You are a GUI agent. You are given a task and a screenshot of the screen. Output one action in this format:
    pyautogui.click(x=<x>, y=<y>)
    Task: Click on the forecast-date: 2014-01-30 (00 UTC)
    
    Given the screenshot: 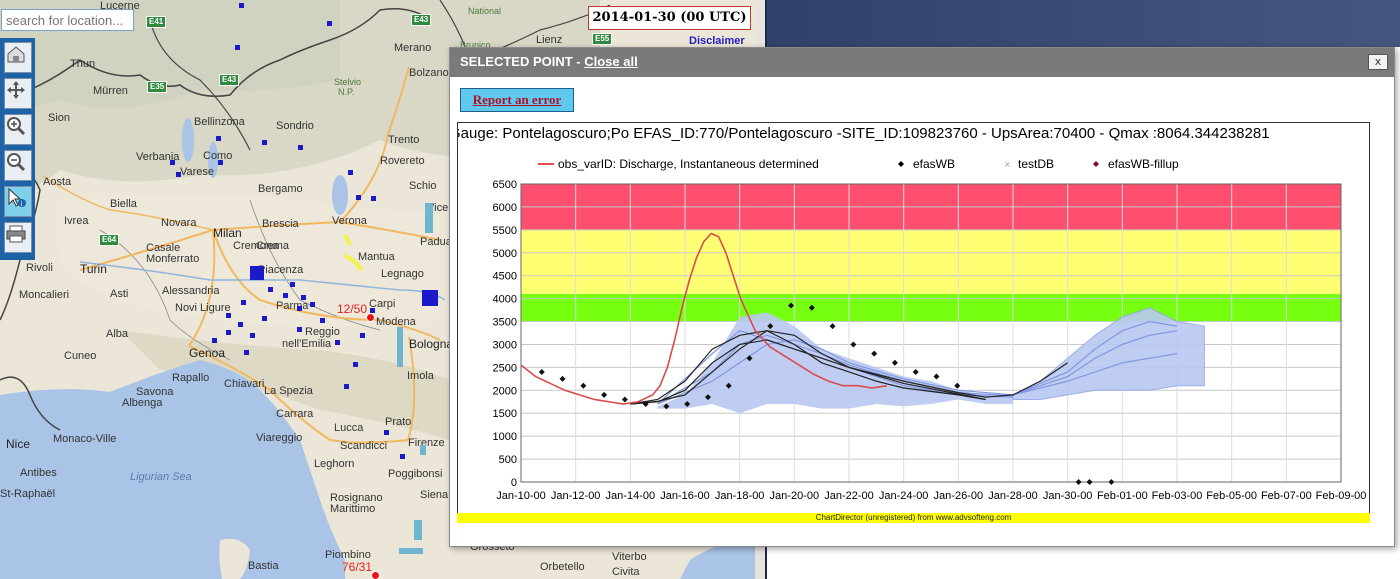 What is the action you would take?
    pyautogui.click(x=669, y=18)
    